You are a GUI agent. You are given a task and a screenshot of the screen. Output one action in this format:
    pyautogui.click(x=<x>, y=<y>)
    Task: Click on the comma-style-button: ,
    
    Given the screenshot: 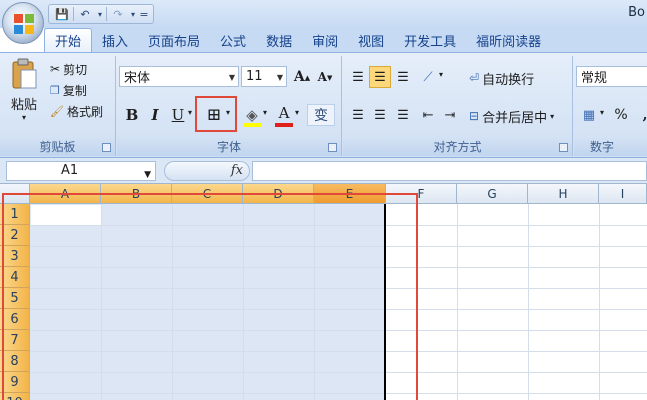 What is the action you would take?
    pyautogui.click(x=640, y=115)
    